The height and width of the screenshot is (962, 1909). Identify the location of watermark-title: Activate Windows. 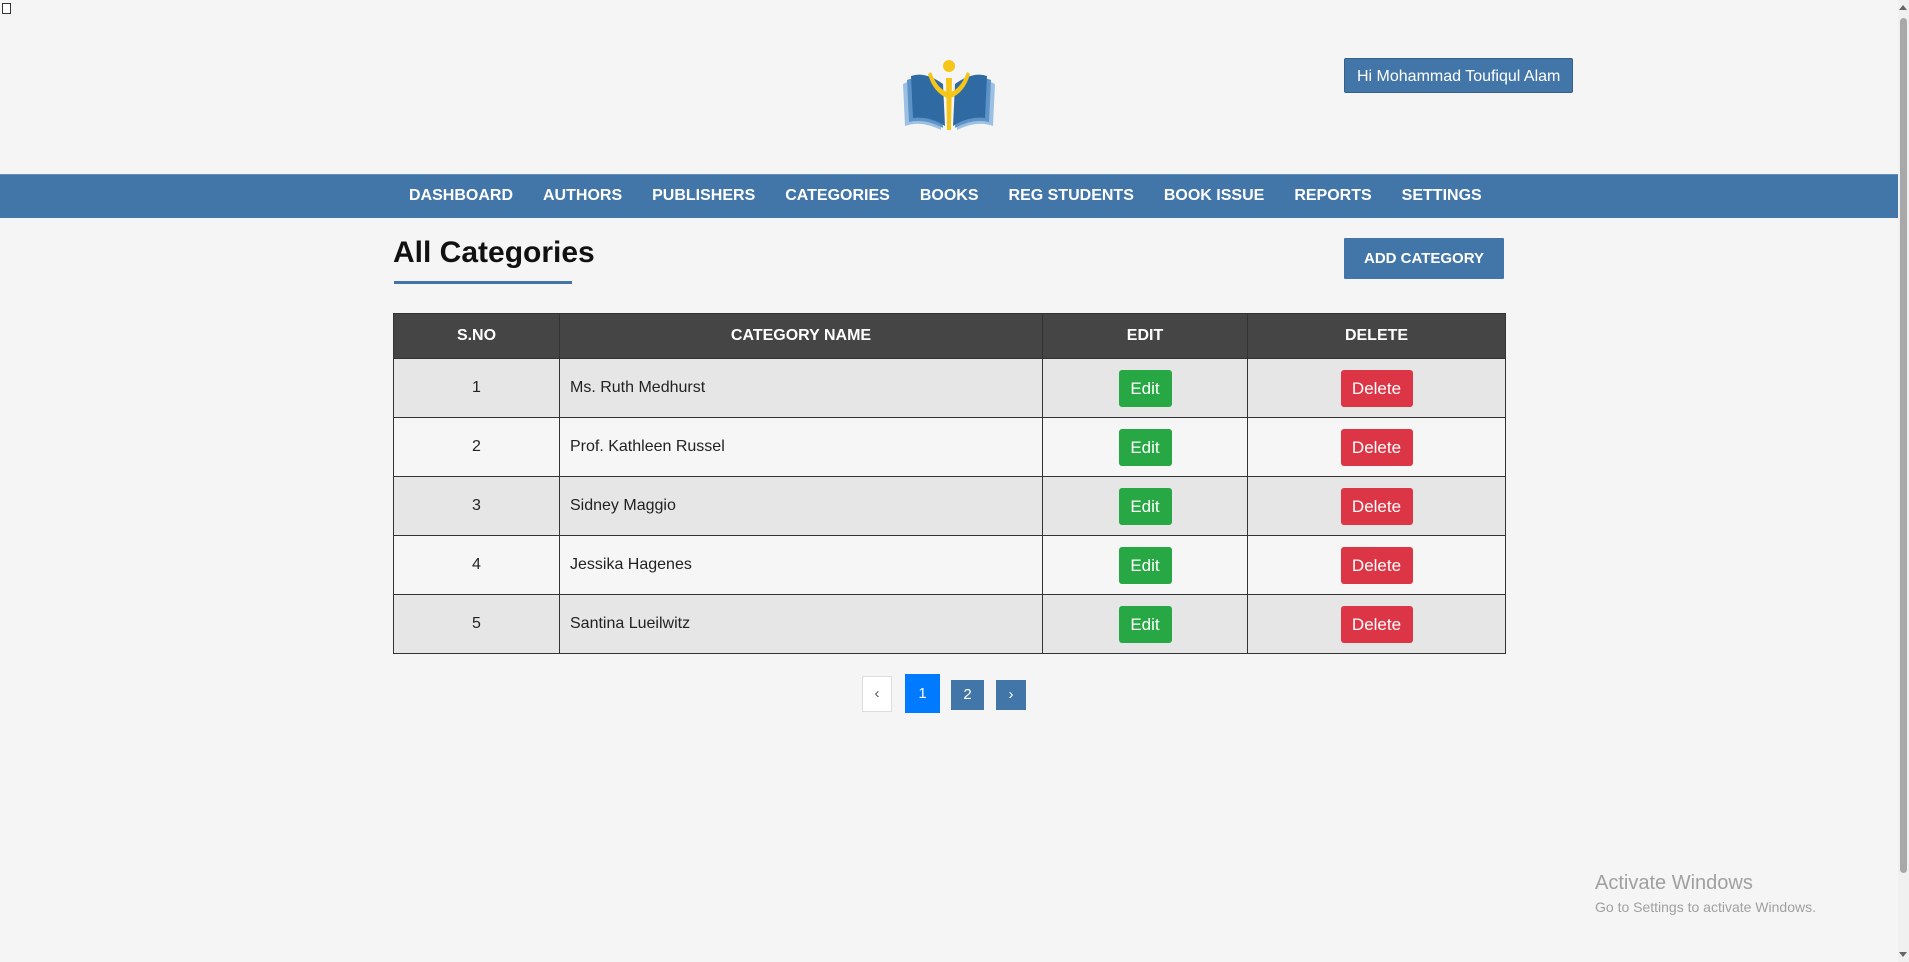
(1674, 883).